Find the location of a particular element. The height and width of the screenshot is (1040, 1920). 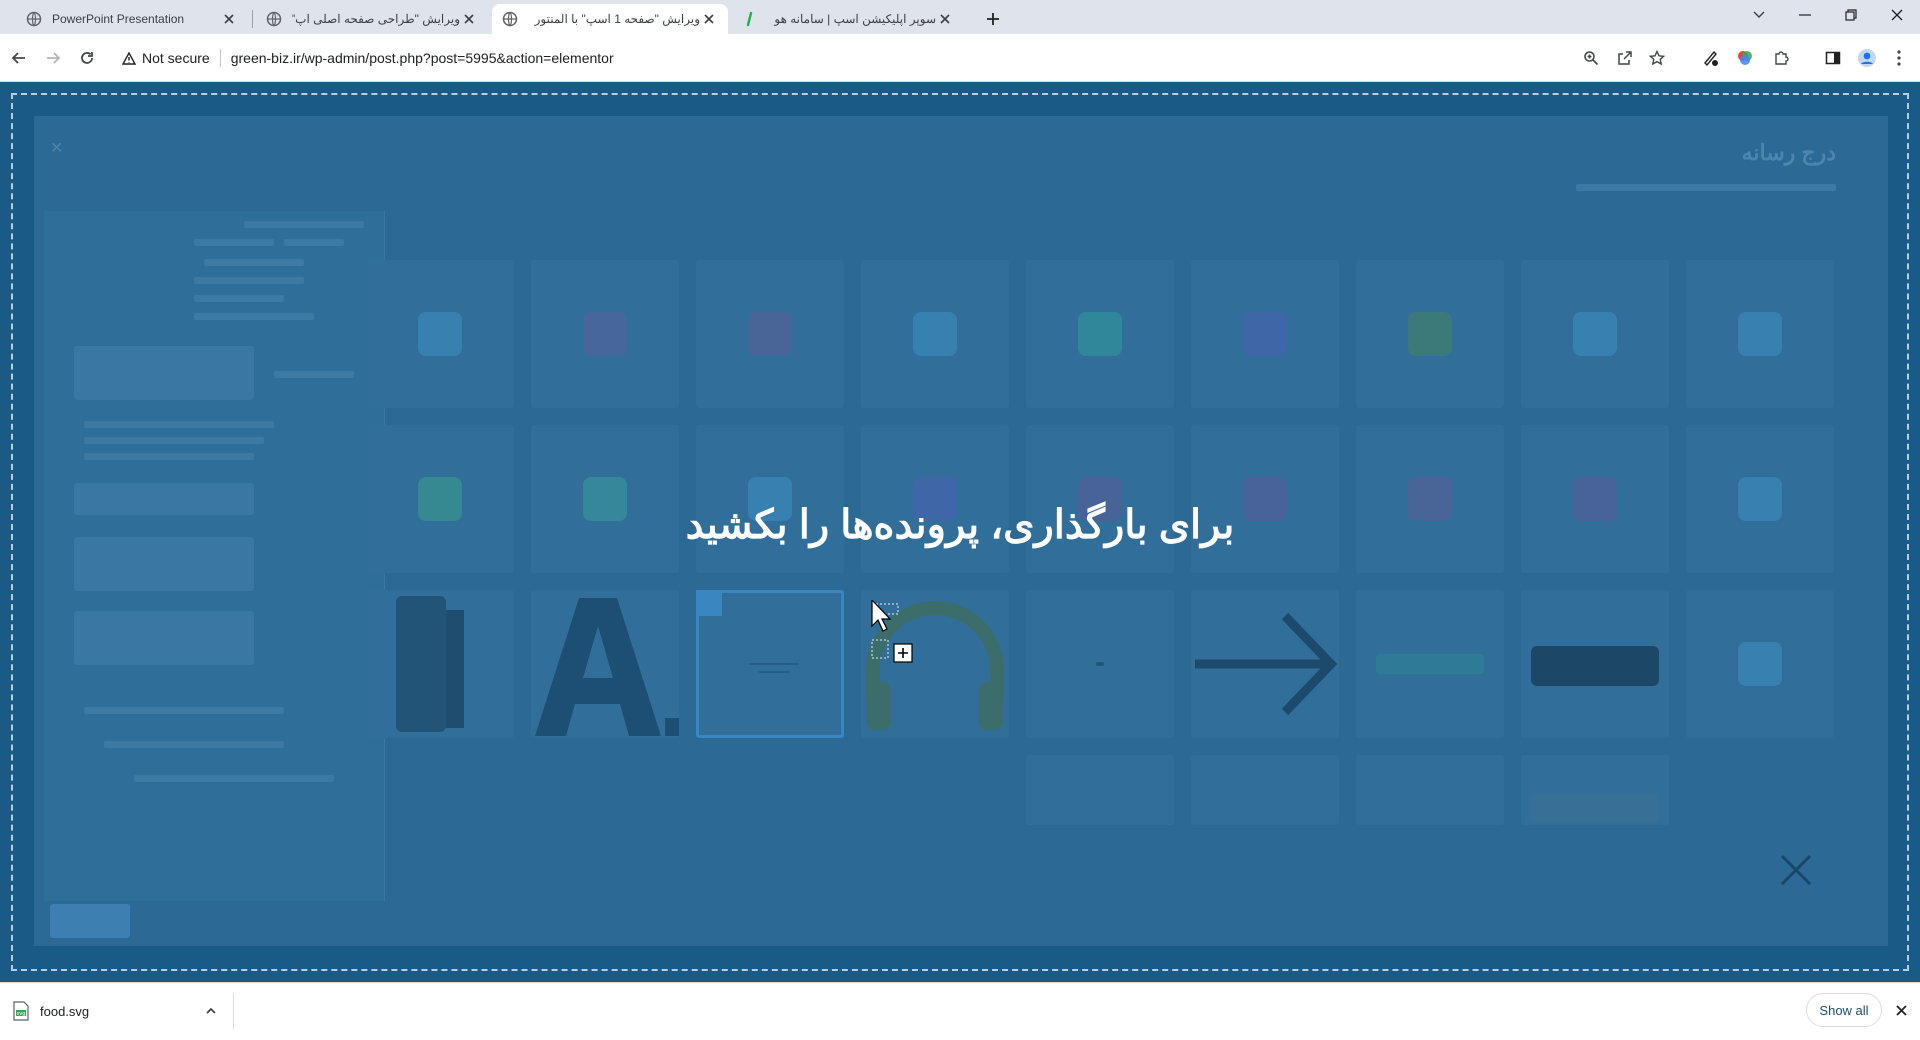

tab-powerpoint: PowerPoint Presentation is located at coordinates (132, 19).